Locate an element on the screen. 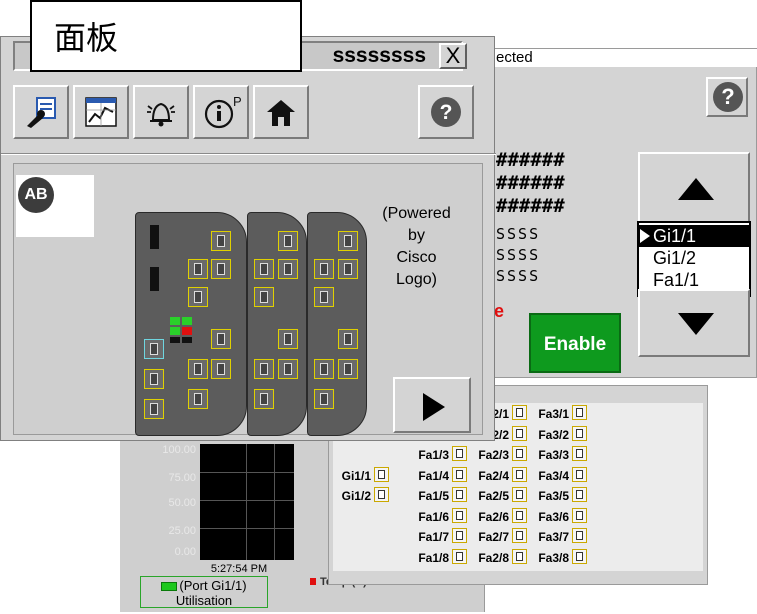  scroll-down-button is located at coordinates (694, 323).